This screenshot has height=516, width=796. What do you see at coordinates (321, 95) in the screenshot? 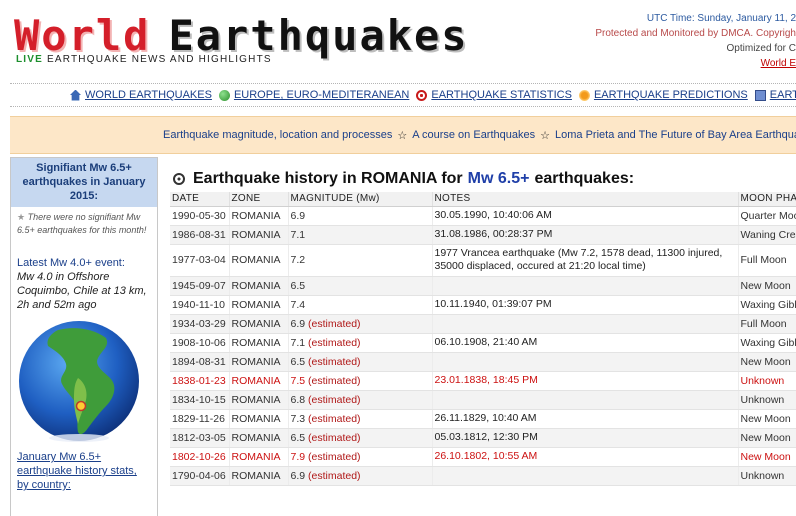
I see `nav-label: EUROPE, EURO-MEDITERANEAN` at bounding box center [321, 95].